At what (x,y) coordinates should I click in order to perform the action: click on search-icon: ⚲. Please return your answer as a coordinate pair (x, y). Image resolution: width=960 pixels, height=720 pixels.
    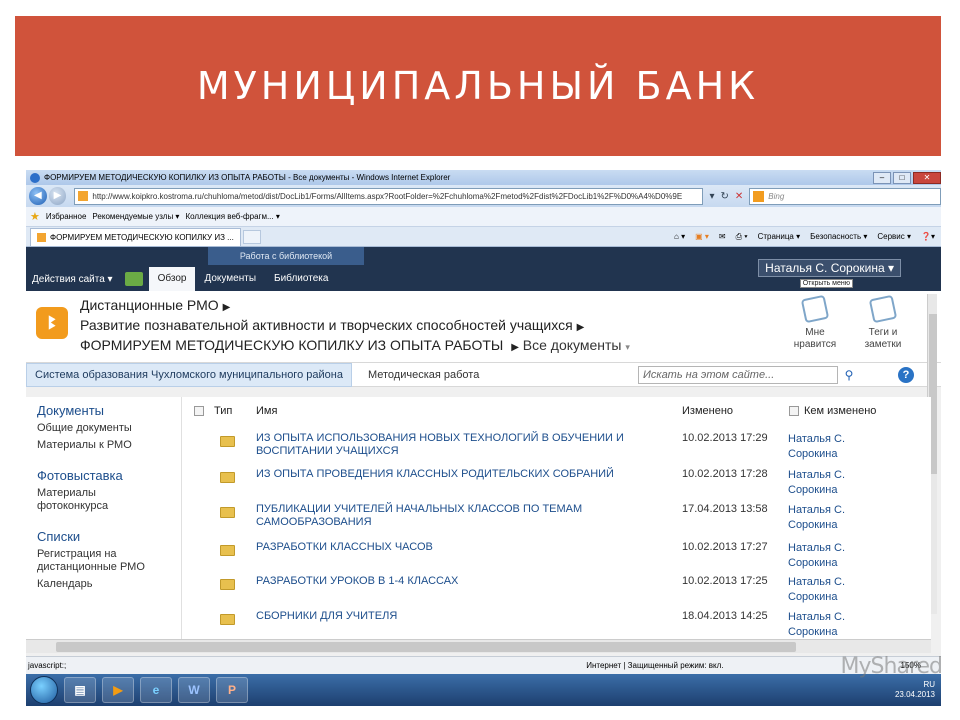
    Looking at the image, I should click on (849, 375).